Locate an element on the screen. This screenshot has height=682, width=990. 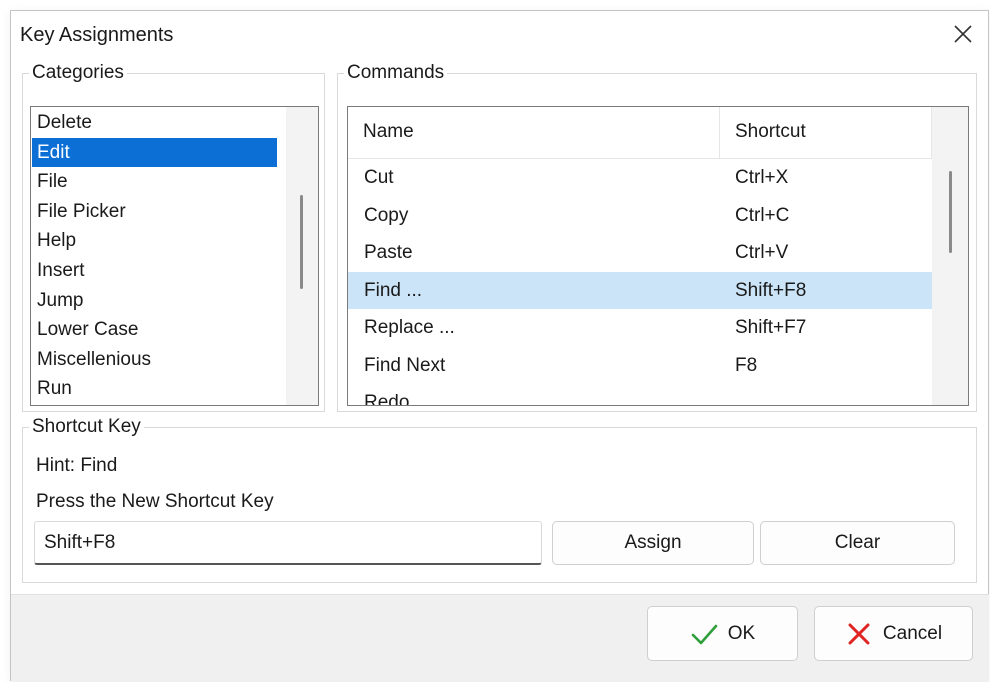
category-item: File is located at coordinates (154, 182).